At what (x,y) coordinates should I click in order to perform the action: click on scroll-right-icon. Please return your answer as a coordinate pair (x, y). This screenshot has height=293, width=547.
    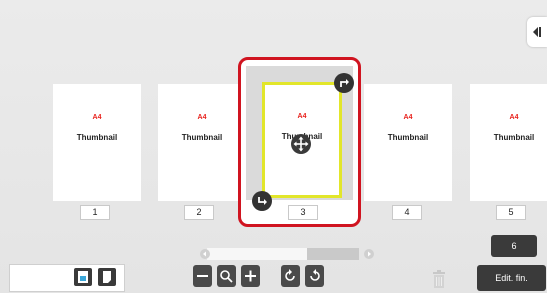
    Looking at the image, I should click on (369, 254).